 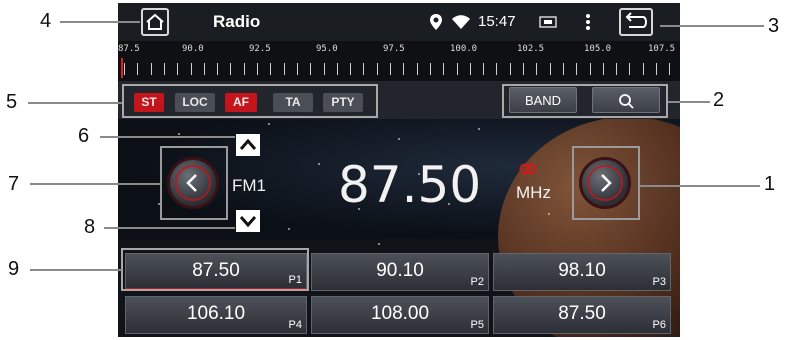 I want to click on stereo-icon, so click(x=528, y=169).